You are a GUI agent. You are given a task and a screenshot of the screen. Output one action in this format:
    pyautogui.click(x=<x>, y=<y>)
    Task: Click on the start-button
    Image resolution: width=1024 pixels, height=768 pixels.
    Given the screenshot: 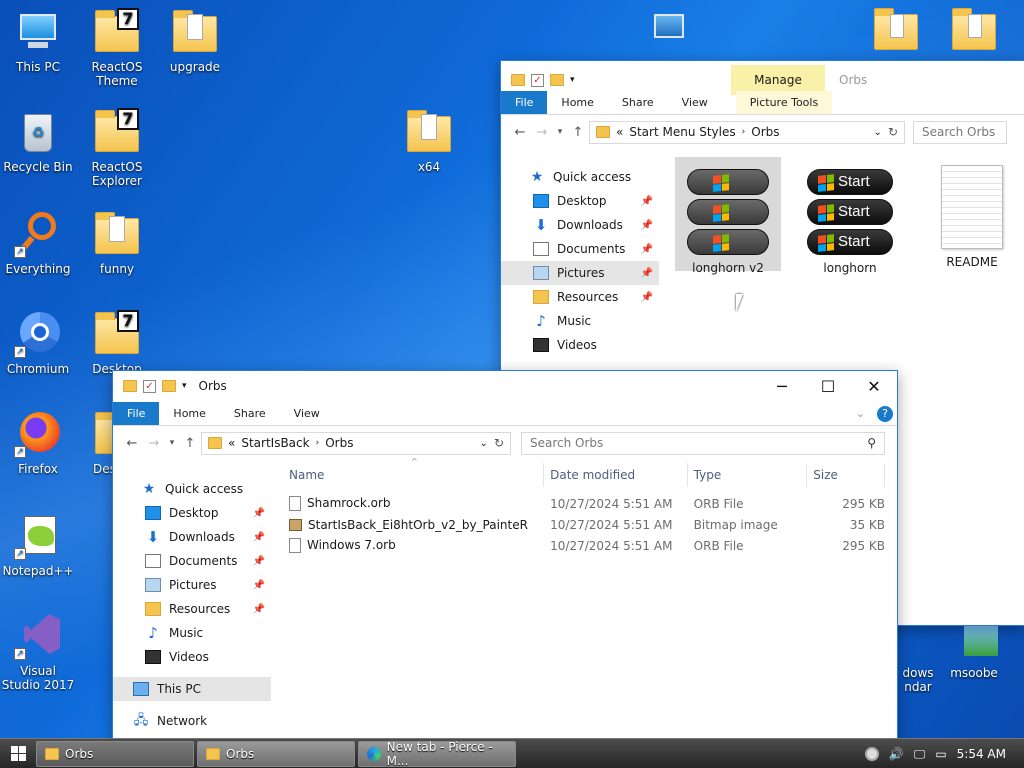 What is the action you would take?
    pyautogui.click(x=18, y=753)
    